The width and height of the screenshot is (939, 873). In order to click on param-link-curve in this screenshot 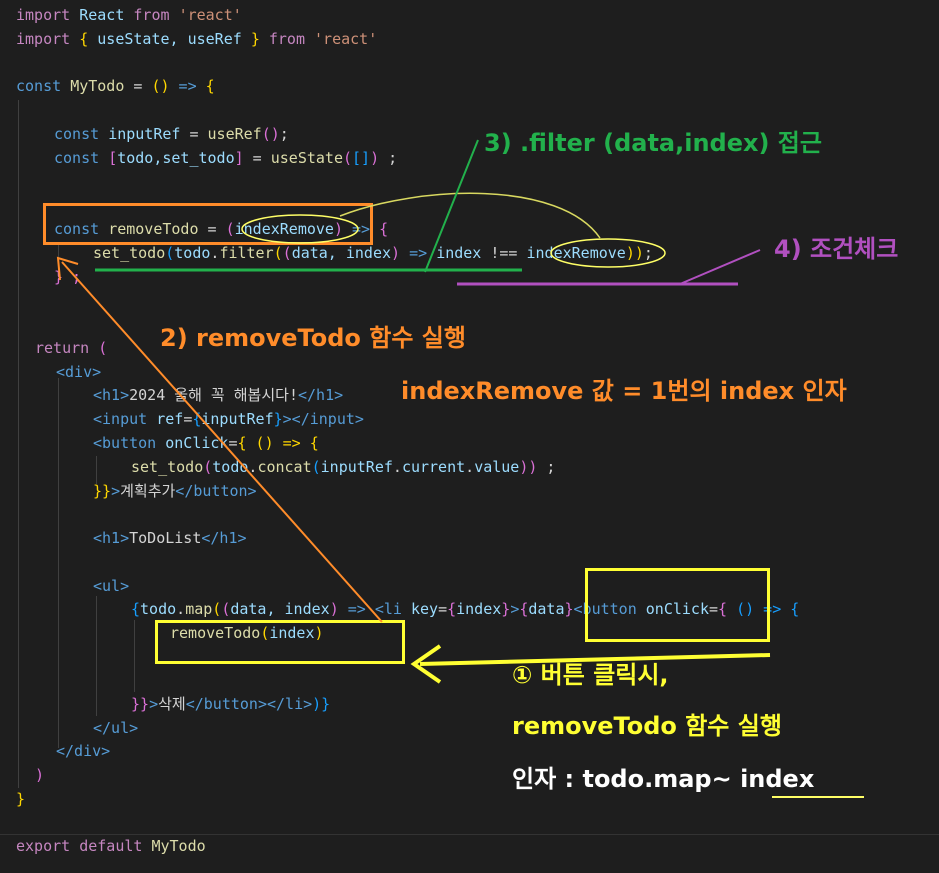, I will do `click(470, 215)`.